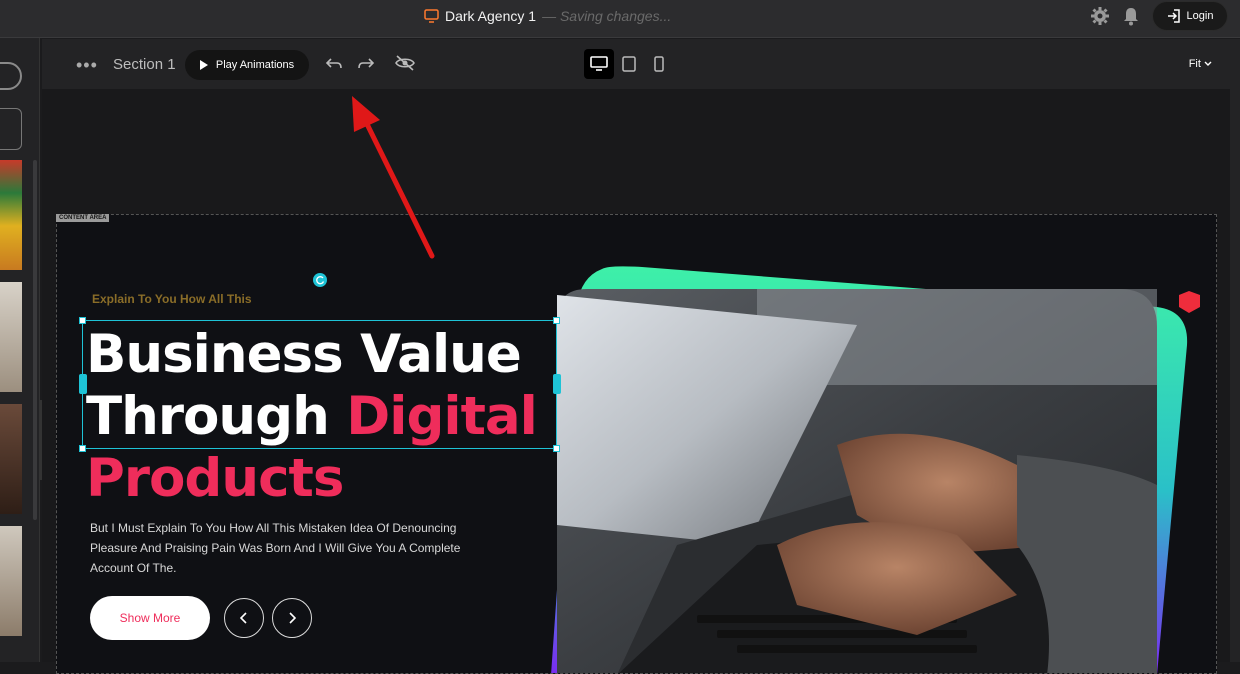  I want to click on chevron-down-icon, so click(1208, 63).